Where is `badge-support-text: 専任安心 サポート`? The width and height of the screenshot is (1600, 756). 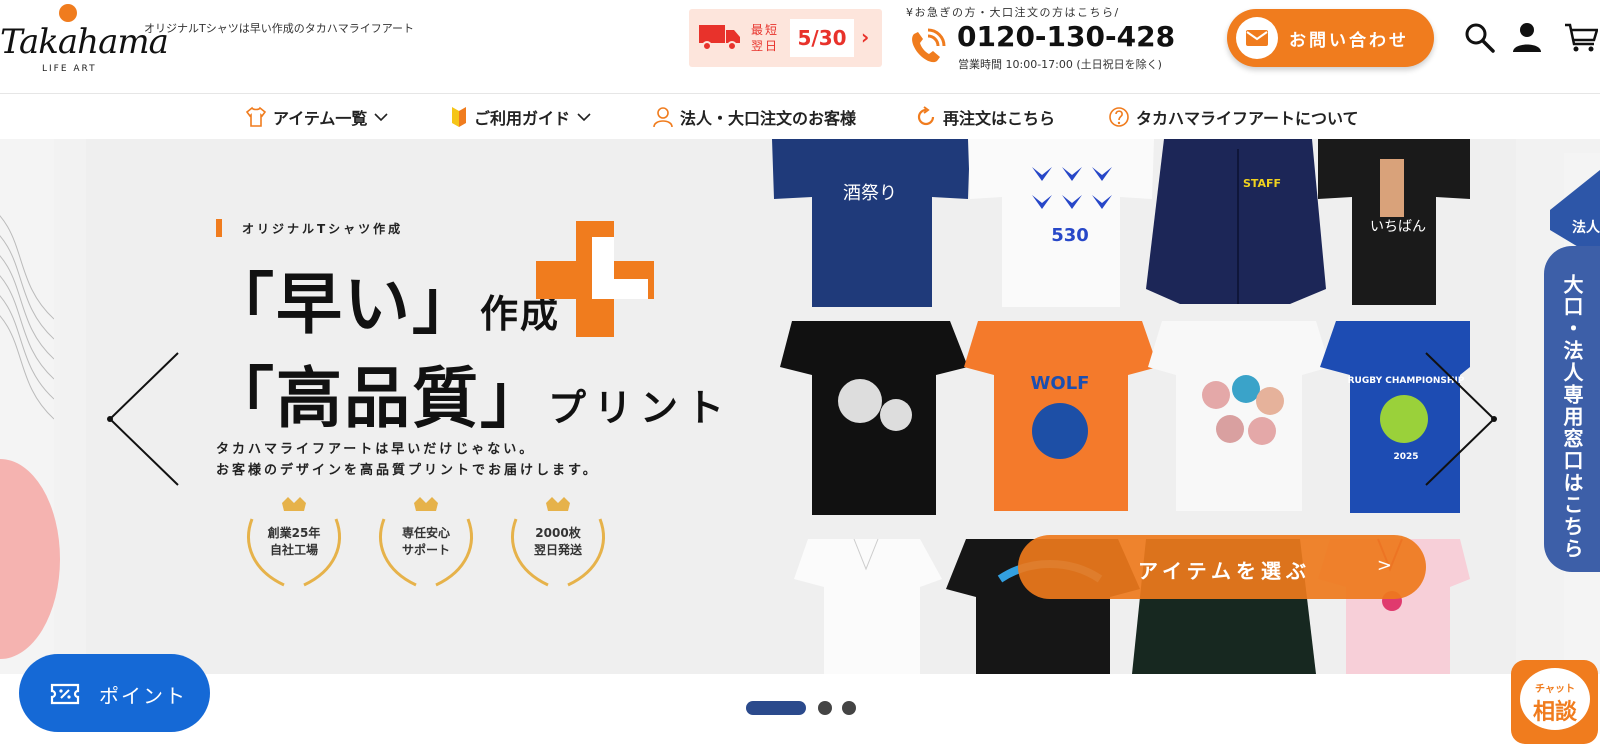
badge-support-text: 専任安心 サポート is located at coordinates (426, 542).